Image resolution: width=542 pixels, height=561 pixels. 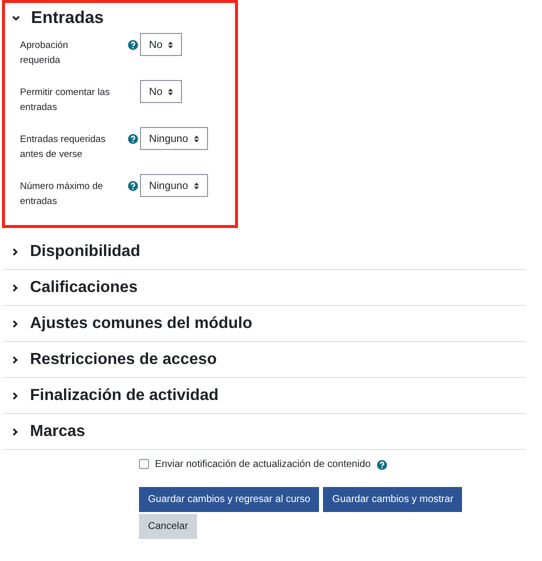 What do you see at coordinates (65, 100) in the screenshot?
I see `field-label: Permitir comentar las entradas` at bounding box center [65, 100].